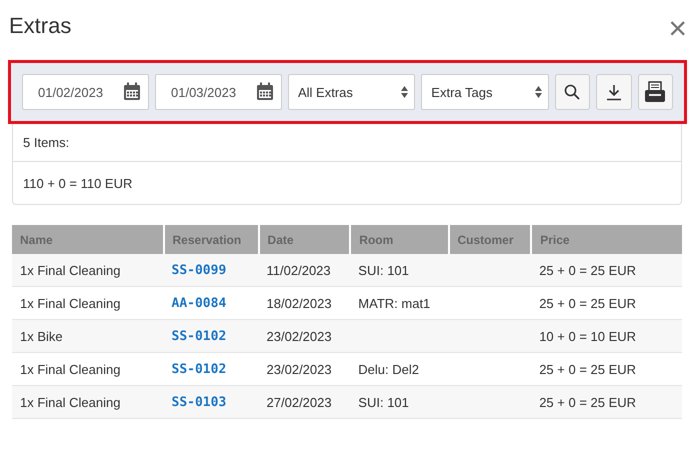 Image resolution: width=695 pixels, height=475 pixels. I want to click on table-cell: 11/02/2023, so click(304, 270).